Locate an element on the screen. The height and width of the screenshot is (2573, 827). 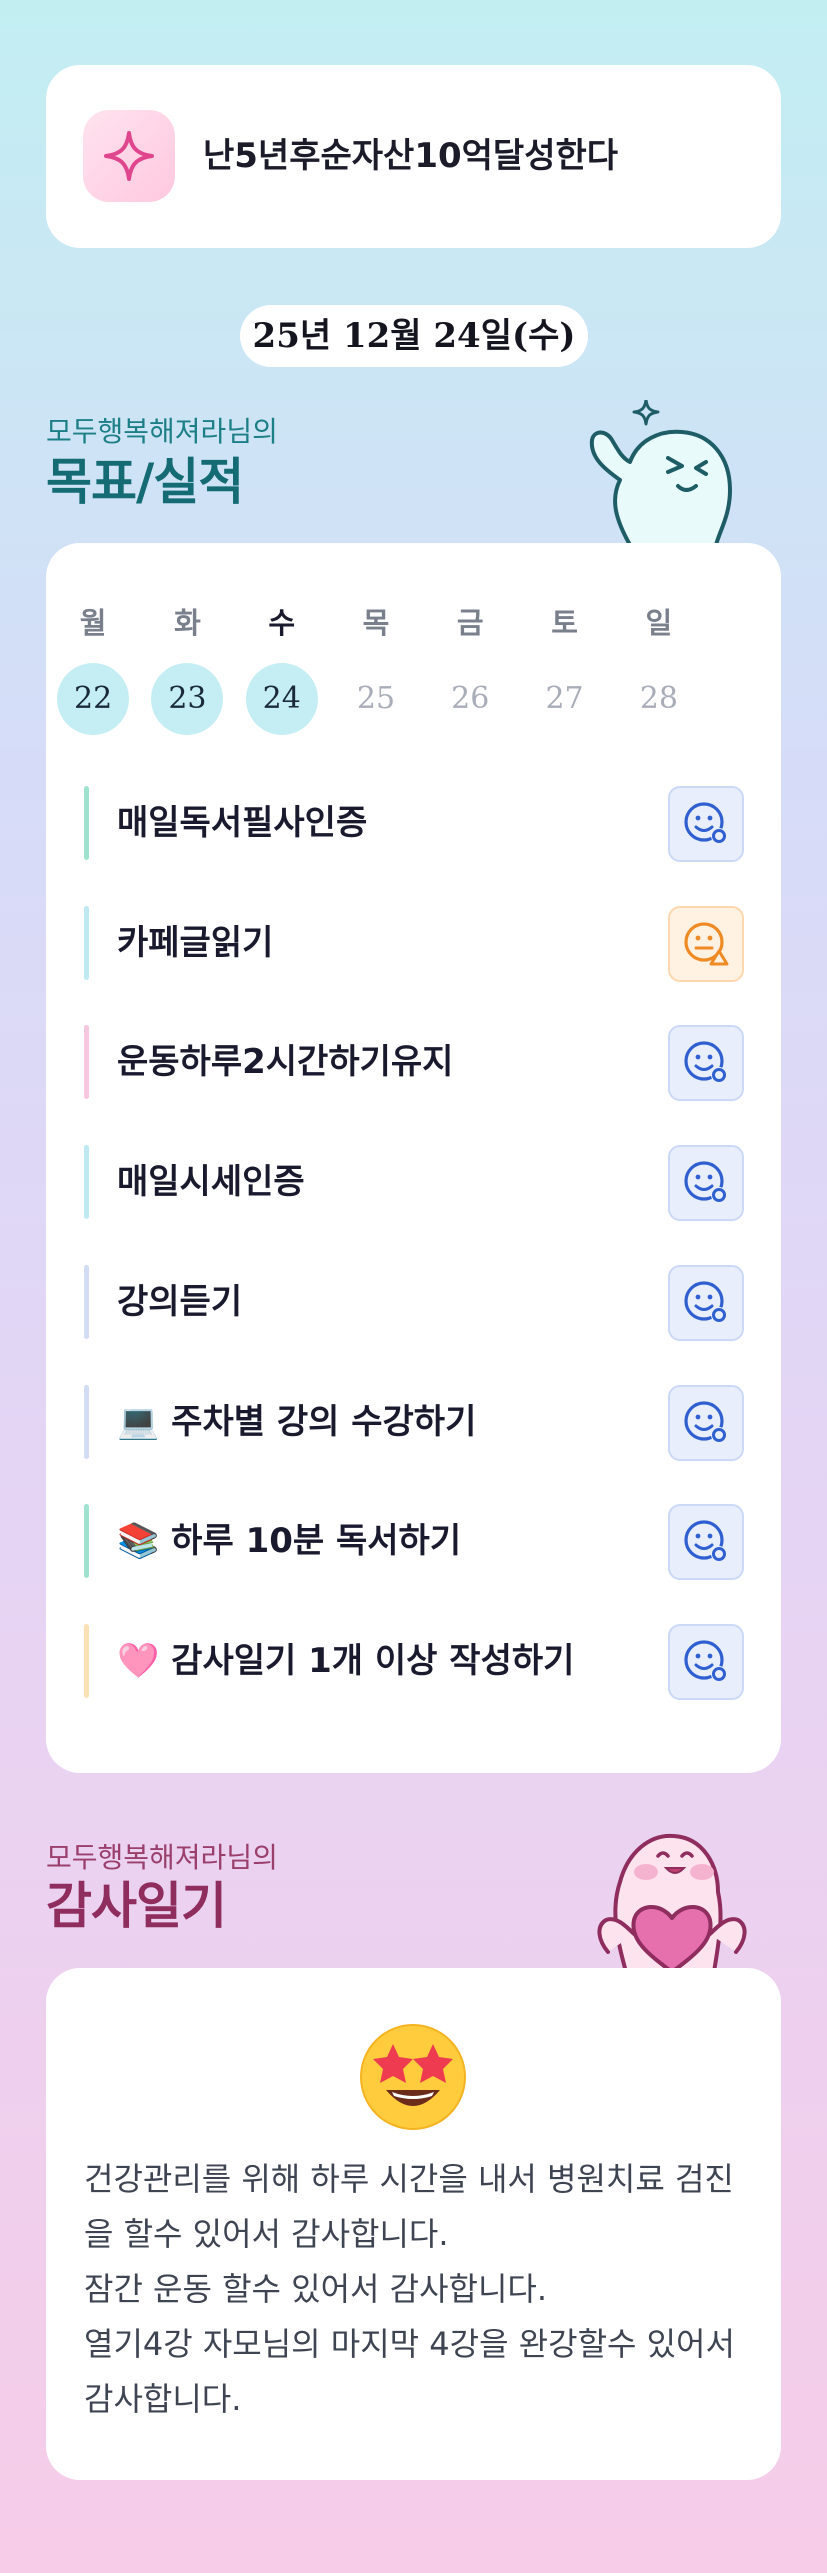
goal-label: 카페글읽기 is located at coordinates (195, 942).